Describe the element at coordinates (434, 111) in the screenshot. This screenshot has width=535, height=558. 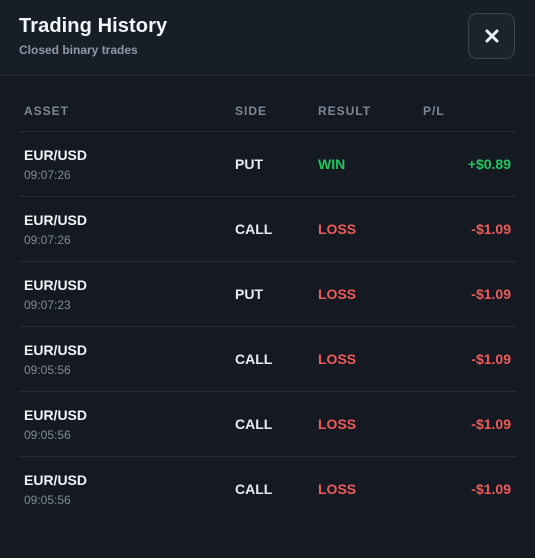
I see `column-header-pl: P/L` at that location.